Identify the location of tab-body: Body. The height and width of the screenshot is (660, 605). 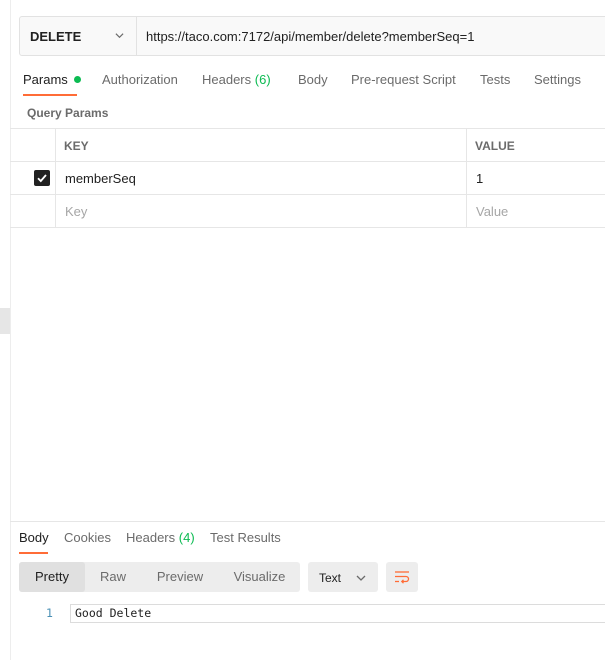
(313, 79).